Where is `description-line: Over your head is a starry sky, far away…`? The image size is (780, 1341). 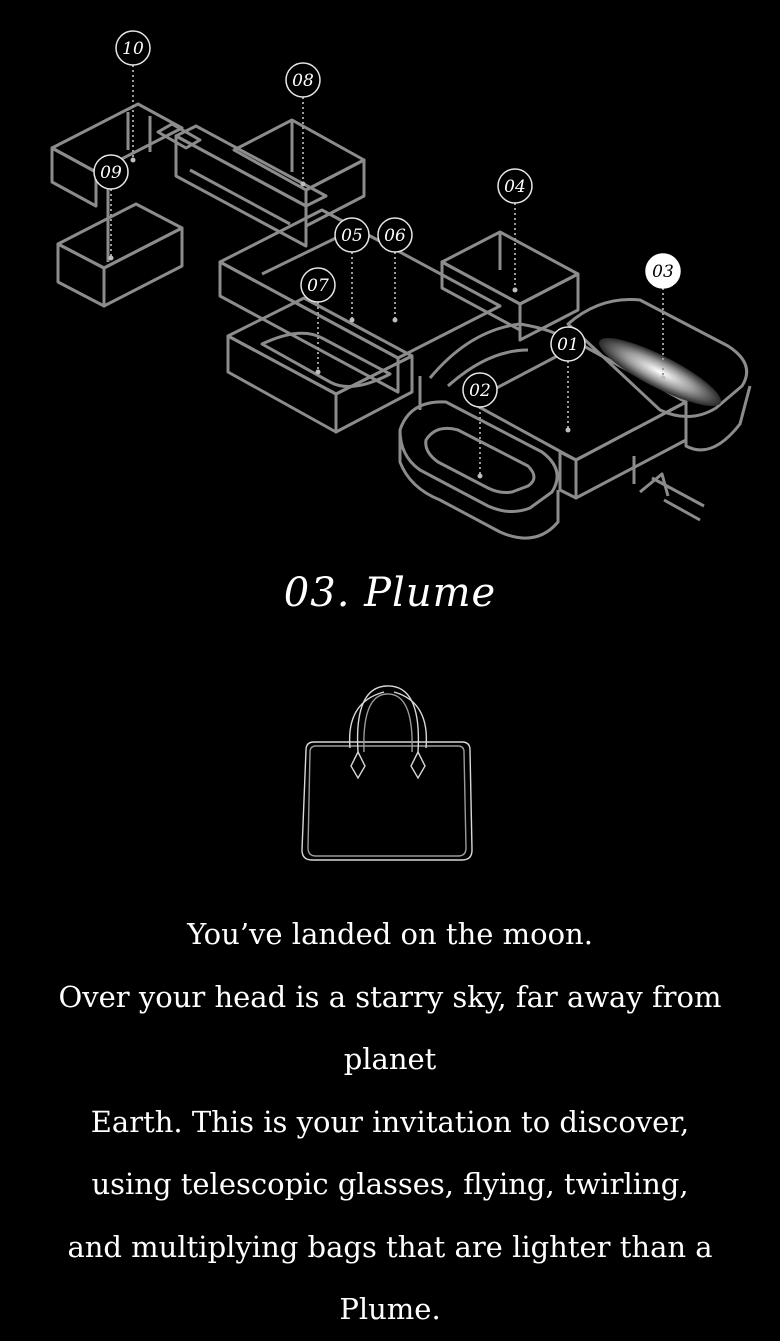
description-line: Over your head is a starry sky, far away… is located at coordinates (390, 1028).